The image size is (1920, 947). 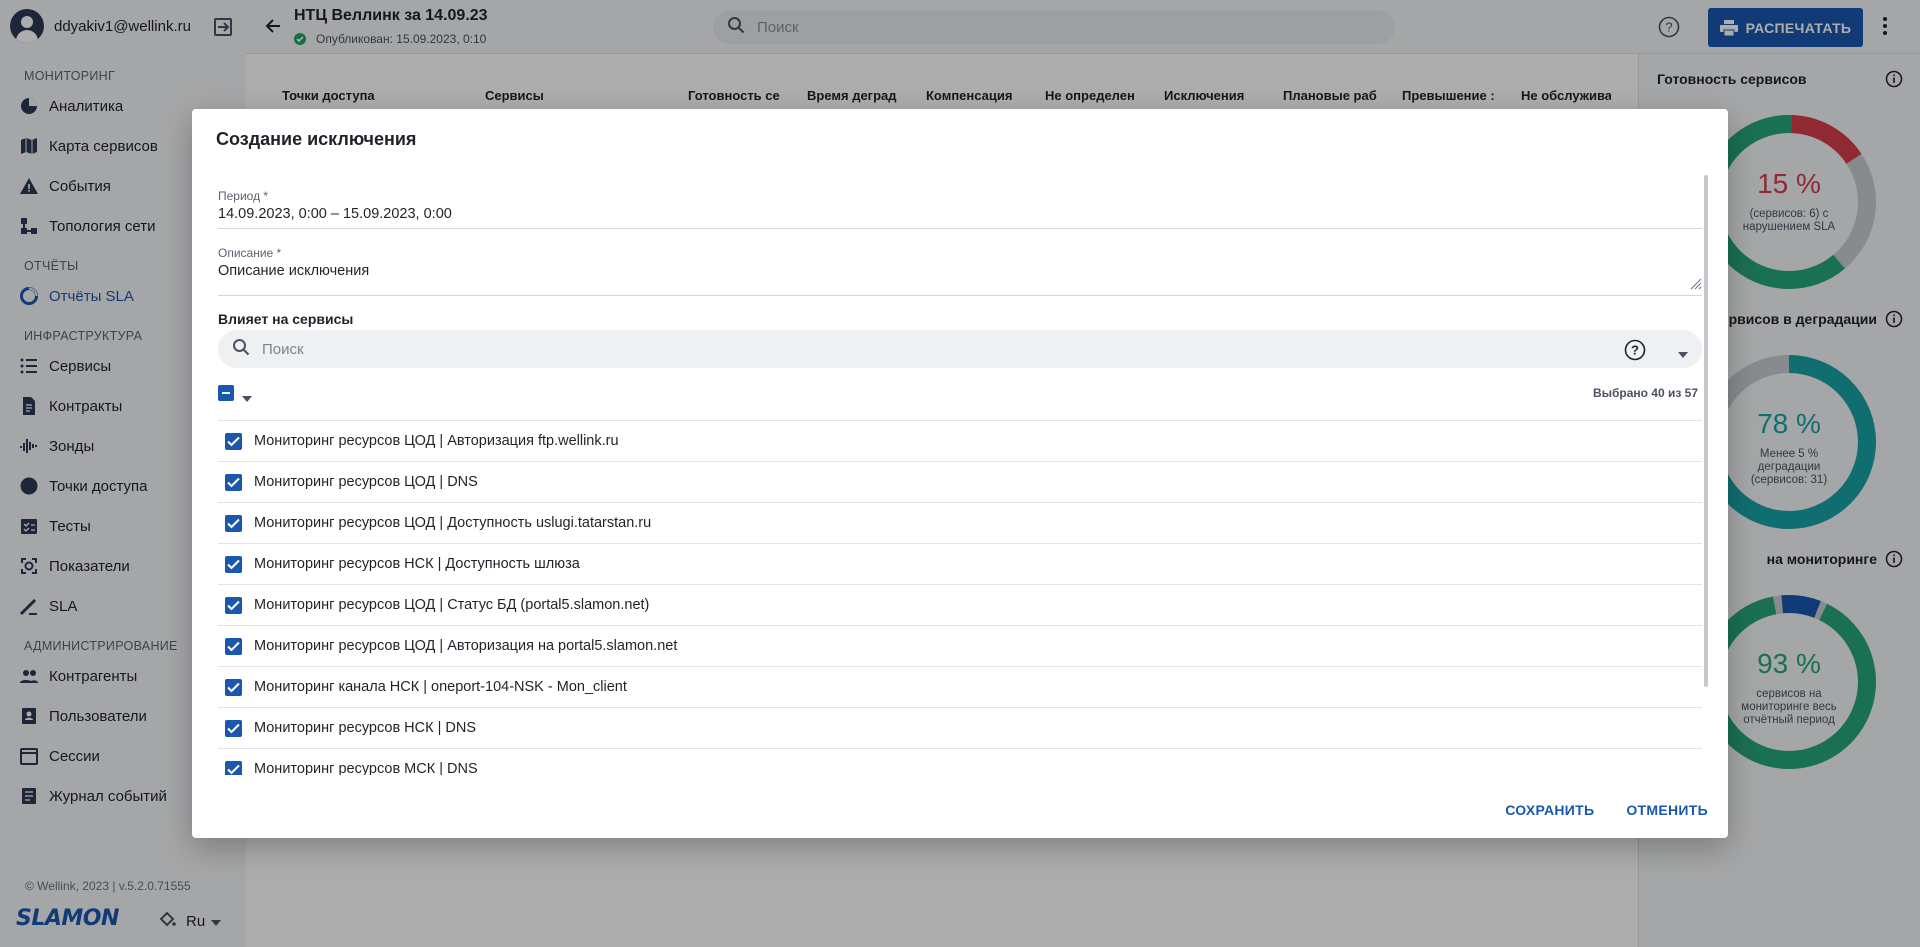 I want to click on description-field: Описание * Описание исключения, so click(x=960, y=271).